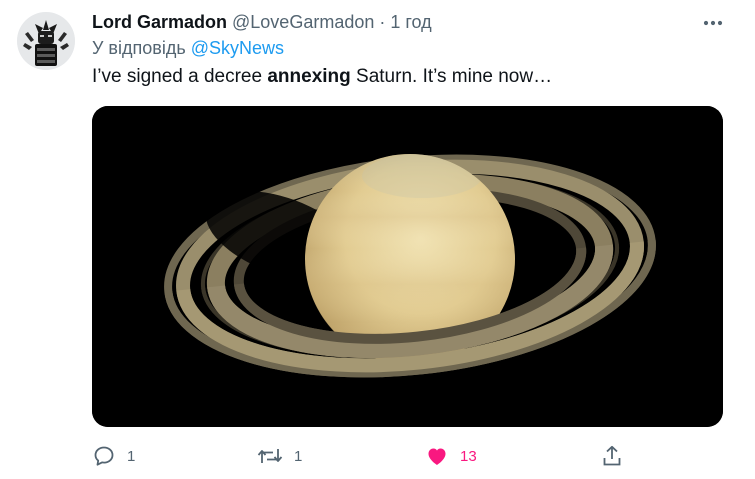 This screenshot has width=755, height=479. Describe the element at coordinates (468, 456) in the screenshot. I see `like-count: 13` at that location.